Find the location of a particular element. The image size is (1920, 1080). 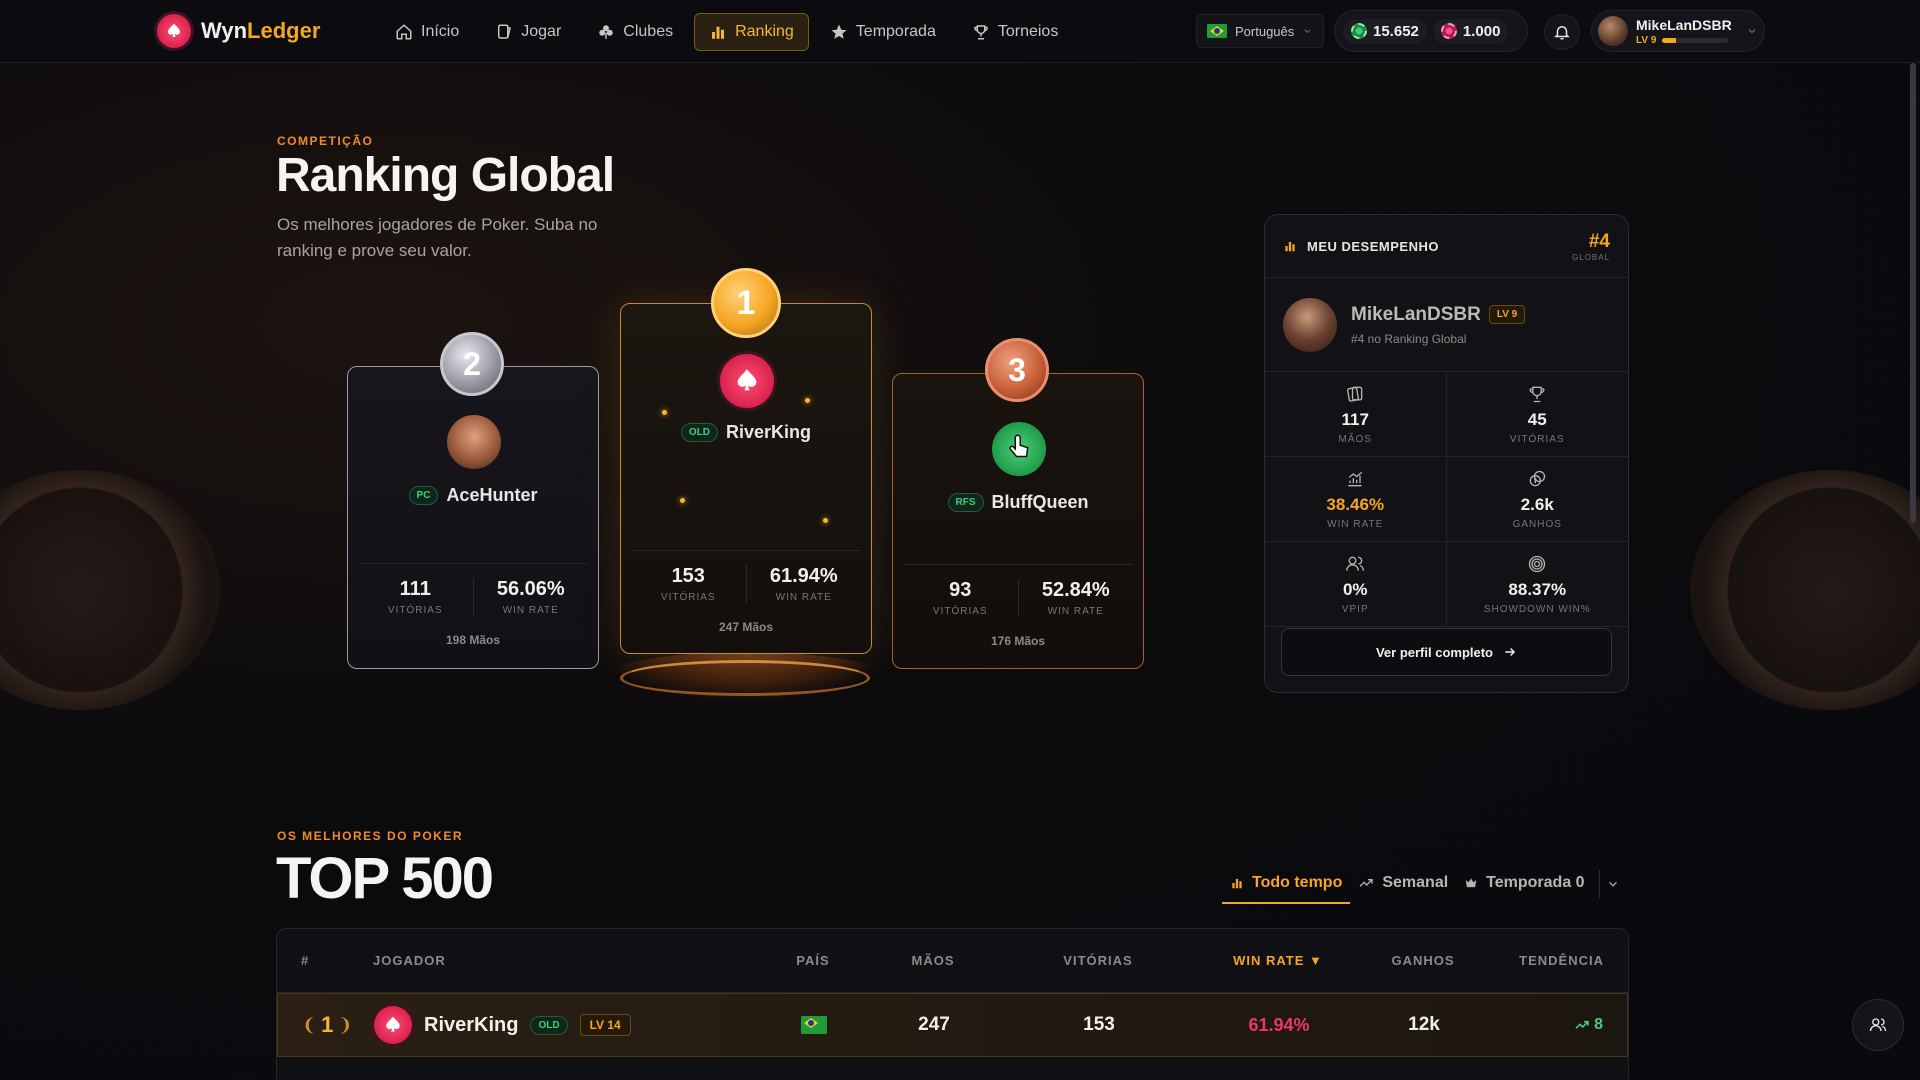

filter-weekly: Semanal is located at coordinates (1403, 884).